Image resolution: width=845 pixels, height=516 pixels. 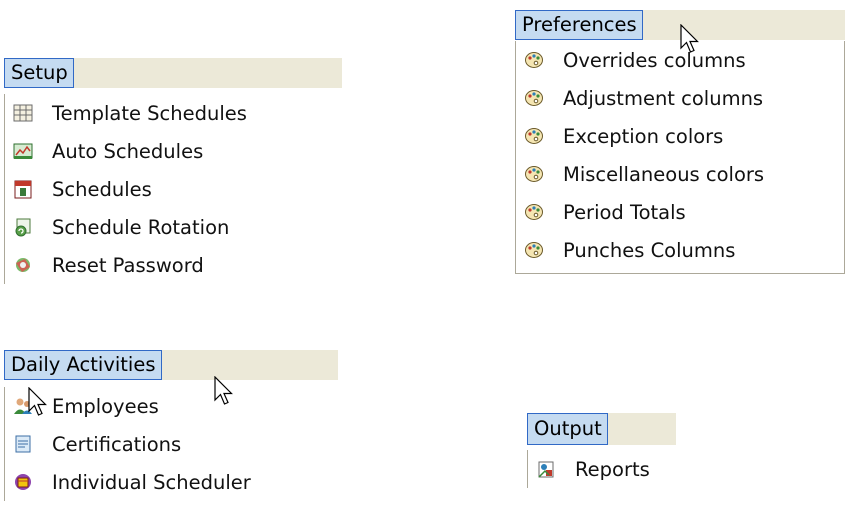 I want to click on schedules-calendar-icon, so click(x=23, y=189).